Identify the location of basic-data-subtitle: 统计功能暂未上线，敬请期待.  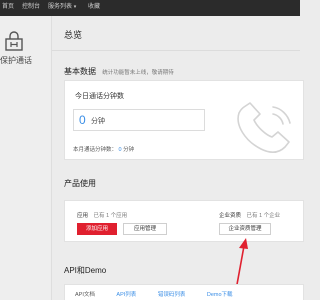
(138, 73).